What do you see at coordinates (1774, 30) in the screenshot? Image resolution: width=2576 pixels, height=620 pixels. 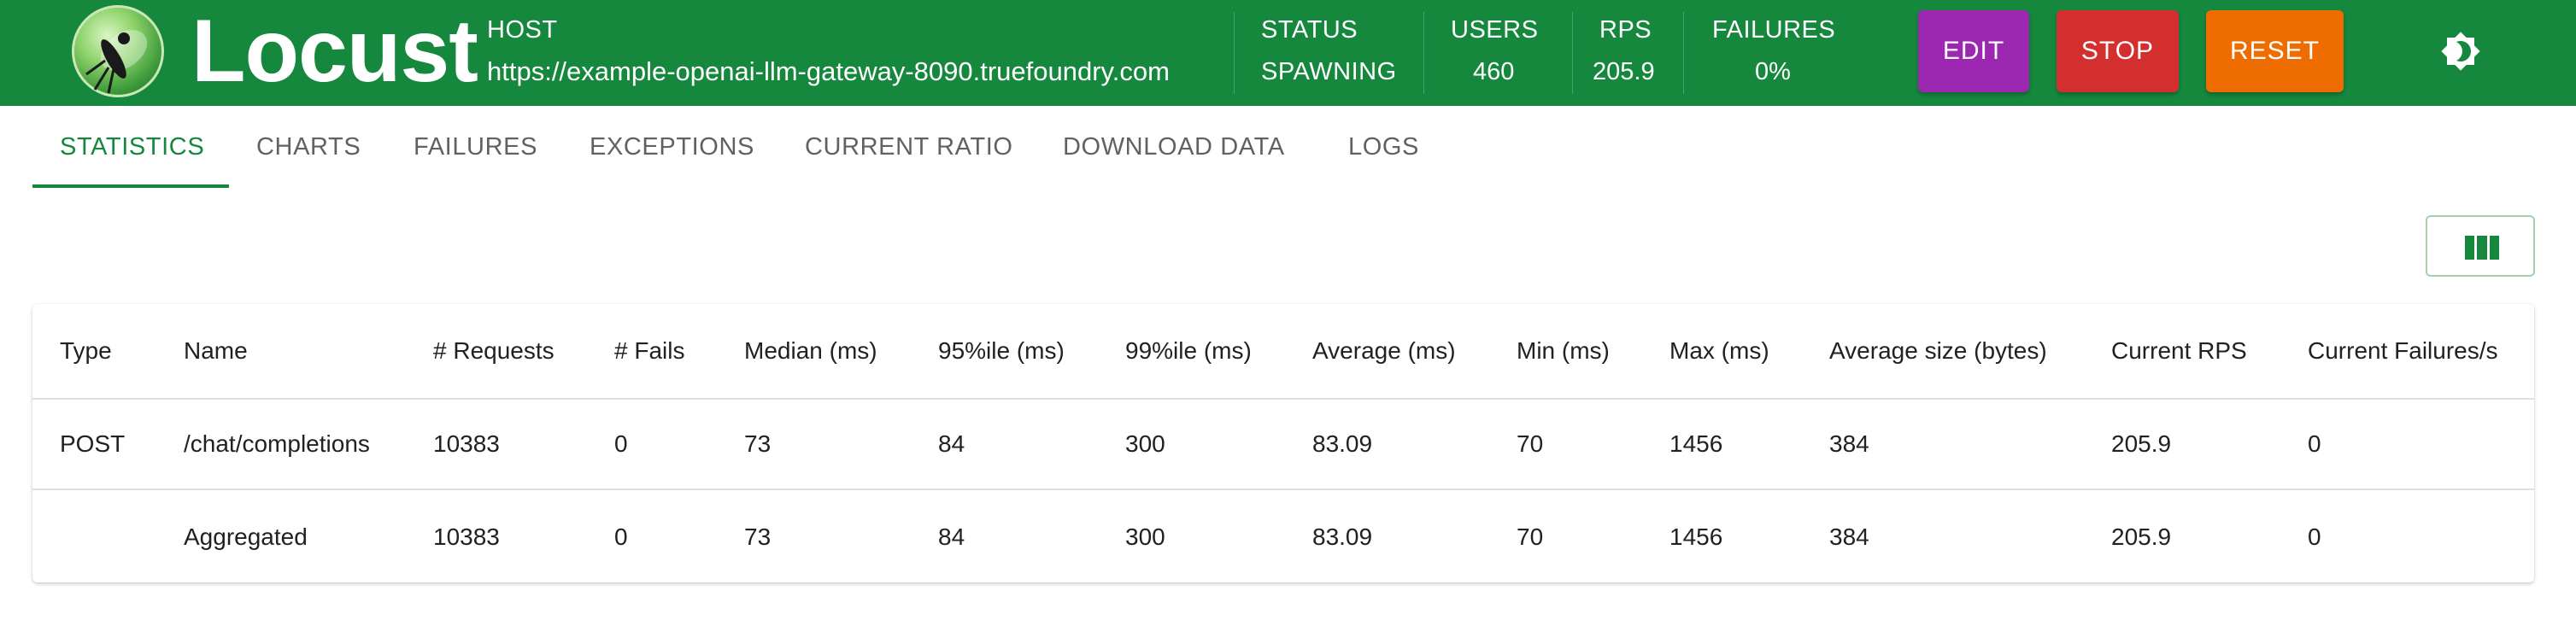 I see `failures-label: FAILURES` at bounding box center [1774, 30].